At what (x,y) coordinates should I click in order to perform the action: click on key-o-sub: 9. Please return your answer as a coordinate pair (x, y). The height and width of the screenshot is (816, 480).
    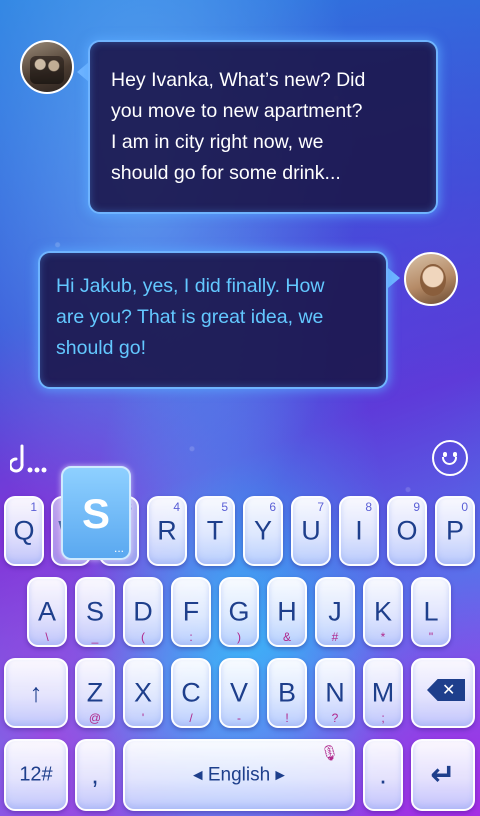
    Looking at the image, I should click on (416, 507).